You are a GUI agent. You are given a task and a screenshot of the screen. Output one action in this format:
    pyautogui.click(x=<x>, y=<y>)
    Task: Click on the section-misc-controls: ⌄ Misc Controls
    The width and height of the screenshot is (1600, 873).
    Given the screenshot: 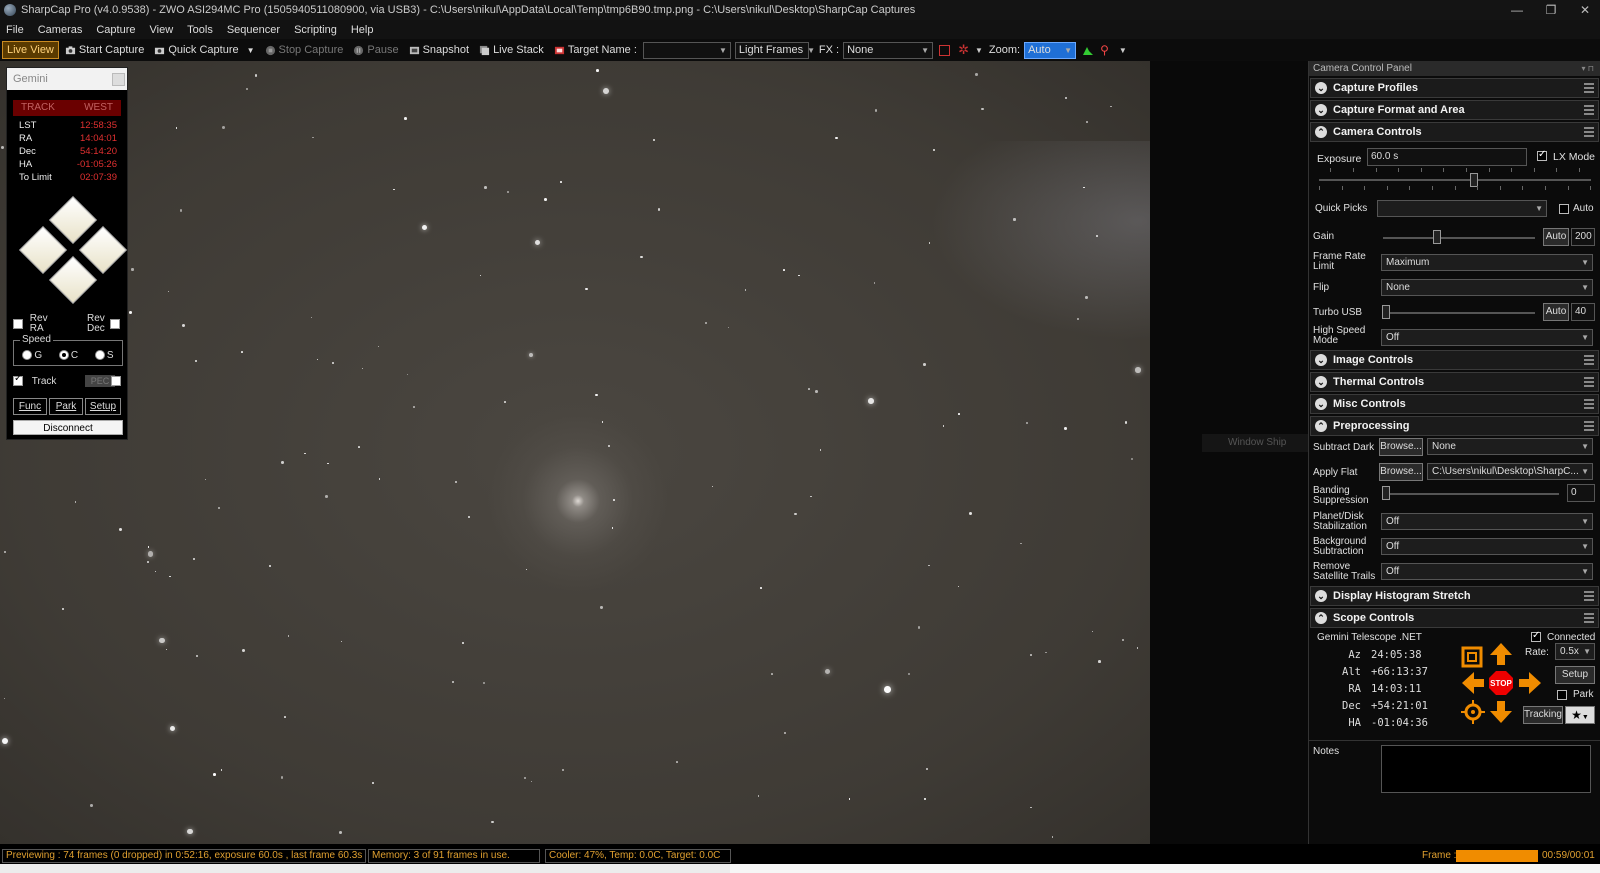 What is the action you would take?
    pyautogui.click(x=1454, y=404)
    